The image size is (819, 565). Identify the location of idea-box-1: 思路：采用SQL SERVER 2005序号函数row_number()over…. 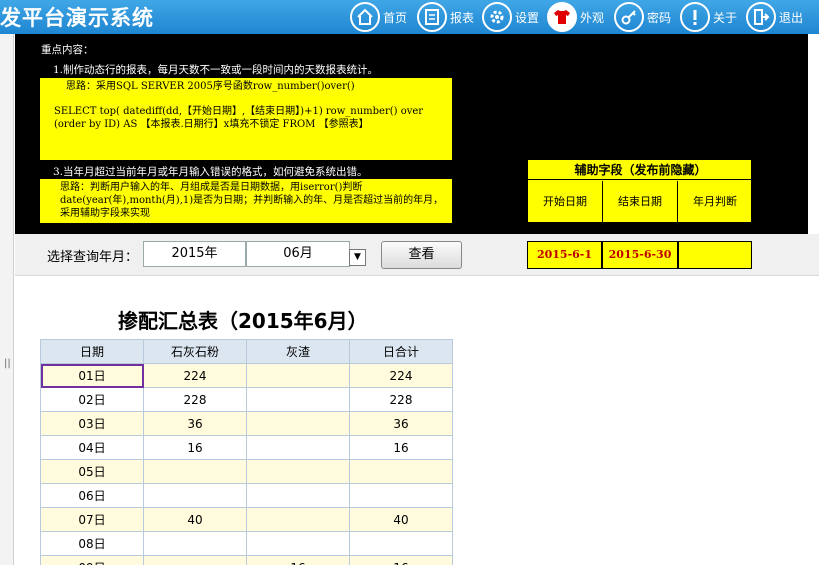
(246, 119).